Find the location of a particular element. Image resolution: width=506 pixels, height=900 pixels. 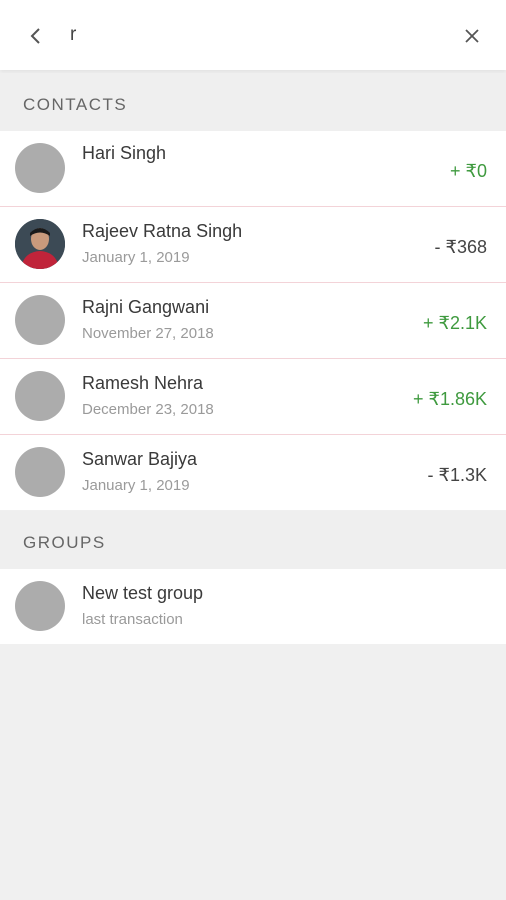

person-photo-icon is located at coordinates (40, 244).